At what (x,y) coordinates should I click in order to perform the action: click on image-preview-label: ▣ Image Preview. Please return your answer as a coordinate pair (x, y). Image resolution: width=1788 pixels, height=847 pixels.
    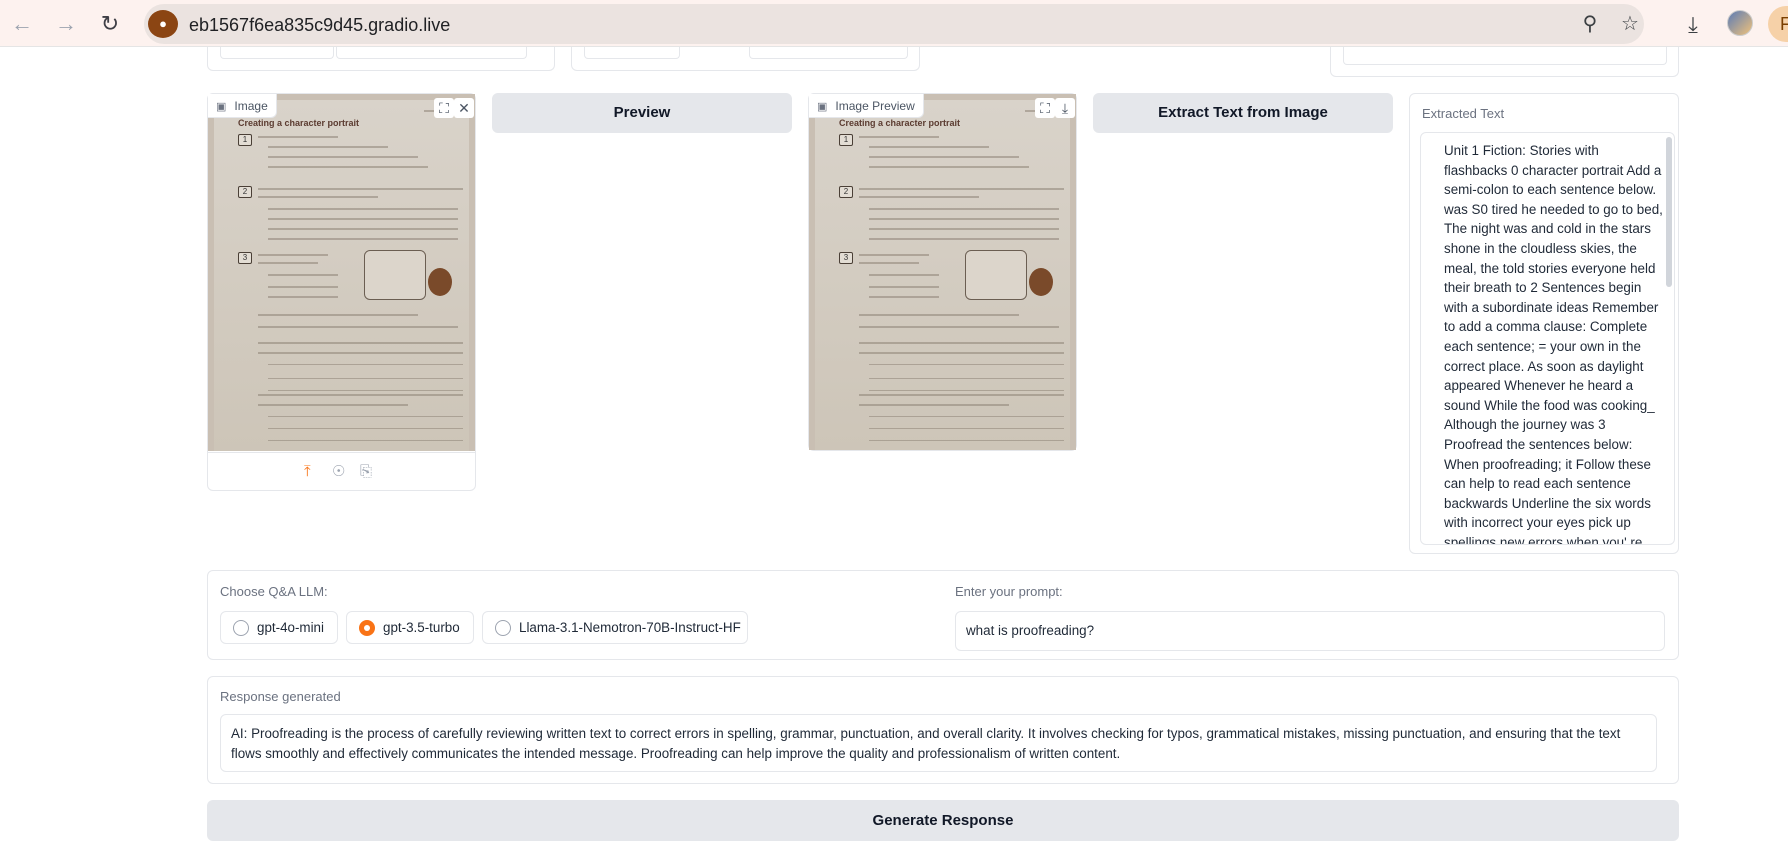
    Looking at the image, I should click on (866, 106).